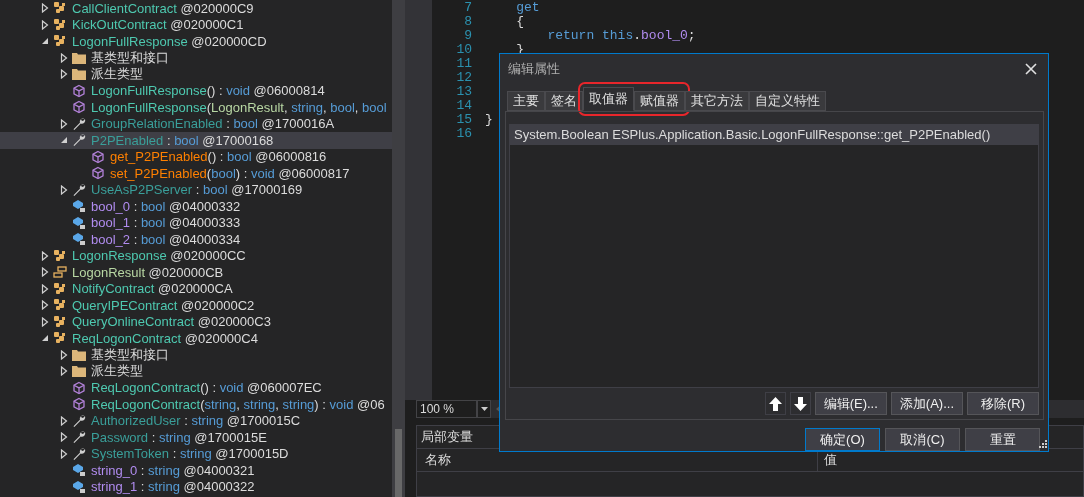 This screenshot has width=1084, height=497. Describe the element at coordinates (196, 453) in the screenshot. I see `tree-item: SystemToken : string @1700015D` at that location.